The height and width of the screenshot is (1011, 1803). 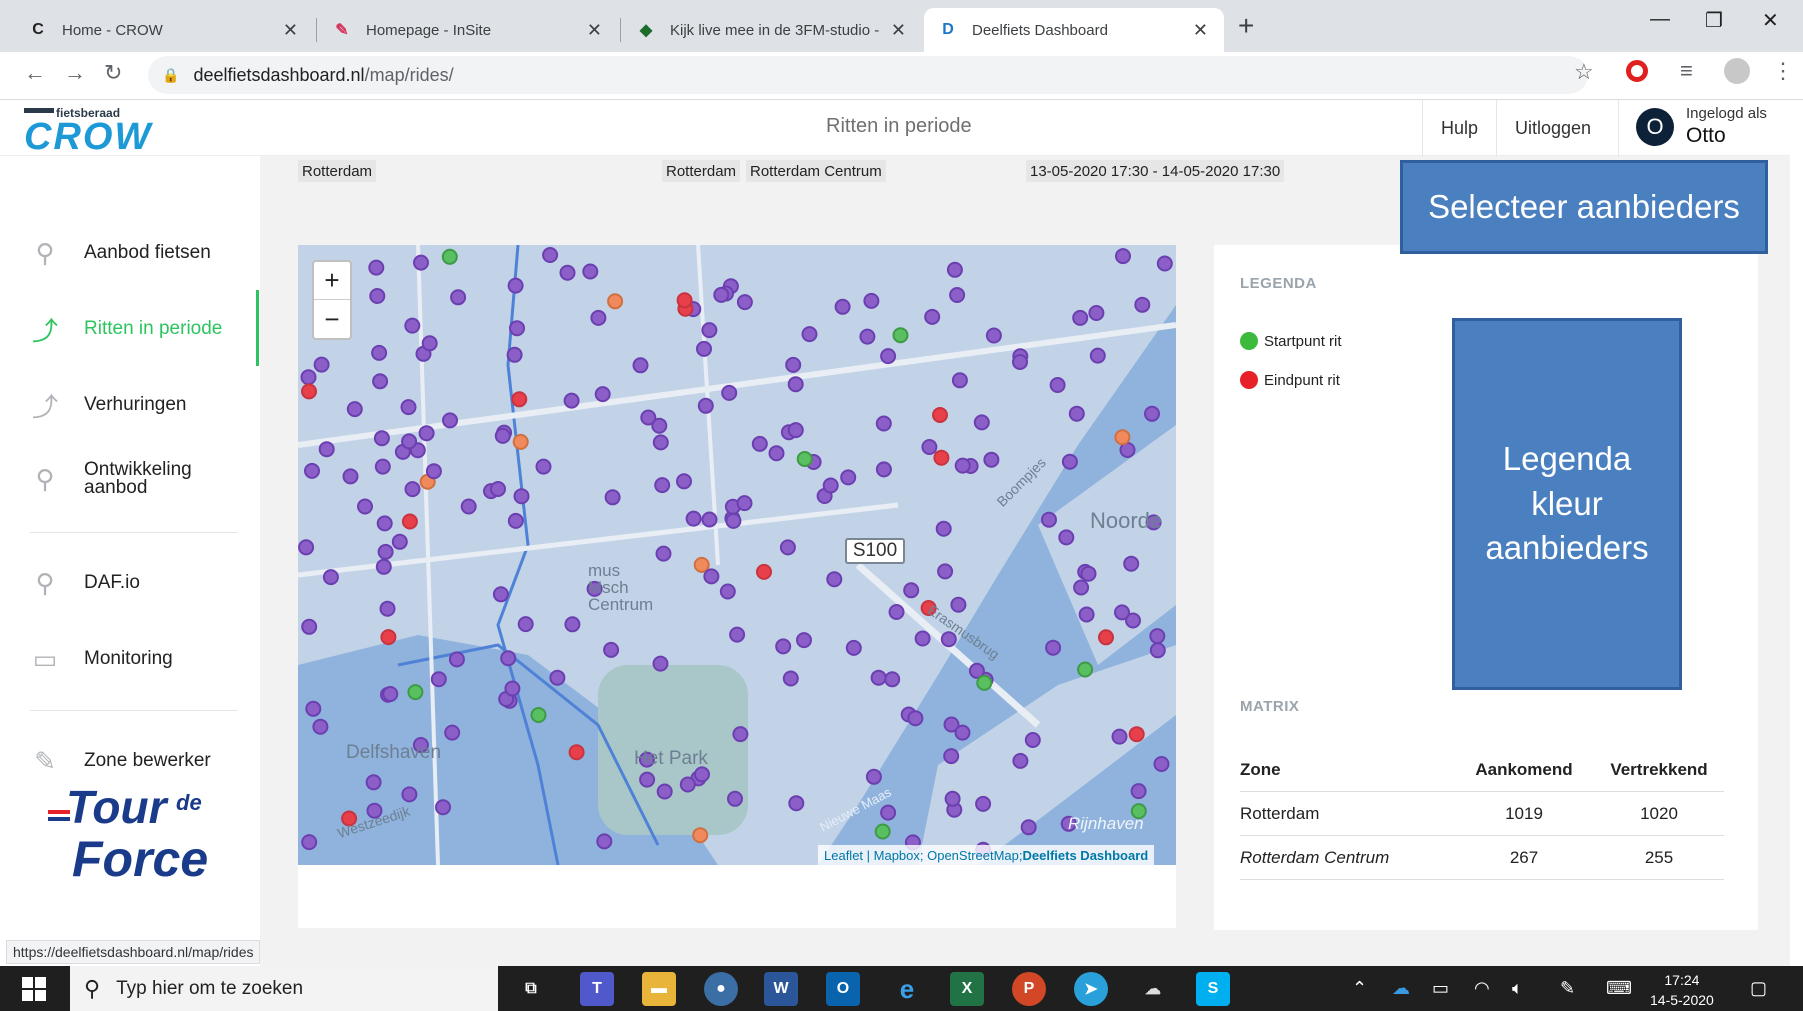 I want to click on sidebar-item-ontwikkeling-aanbod: ⚲ Ontwikkeling aanbod, so click(x=115, y=479).